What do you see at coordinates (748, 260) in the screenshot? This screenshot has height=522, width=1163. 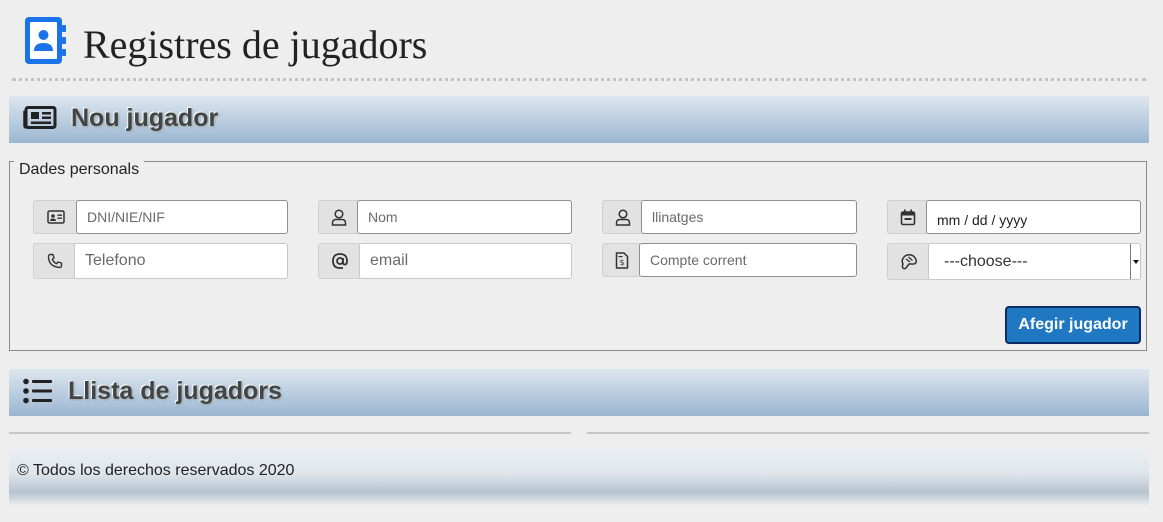 I see `account-input` at bounding box center [748, 260].